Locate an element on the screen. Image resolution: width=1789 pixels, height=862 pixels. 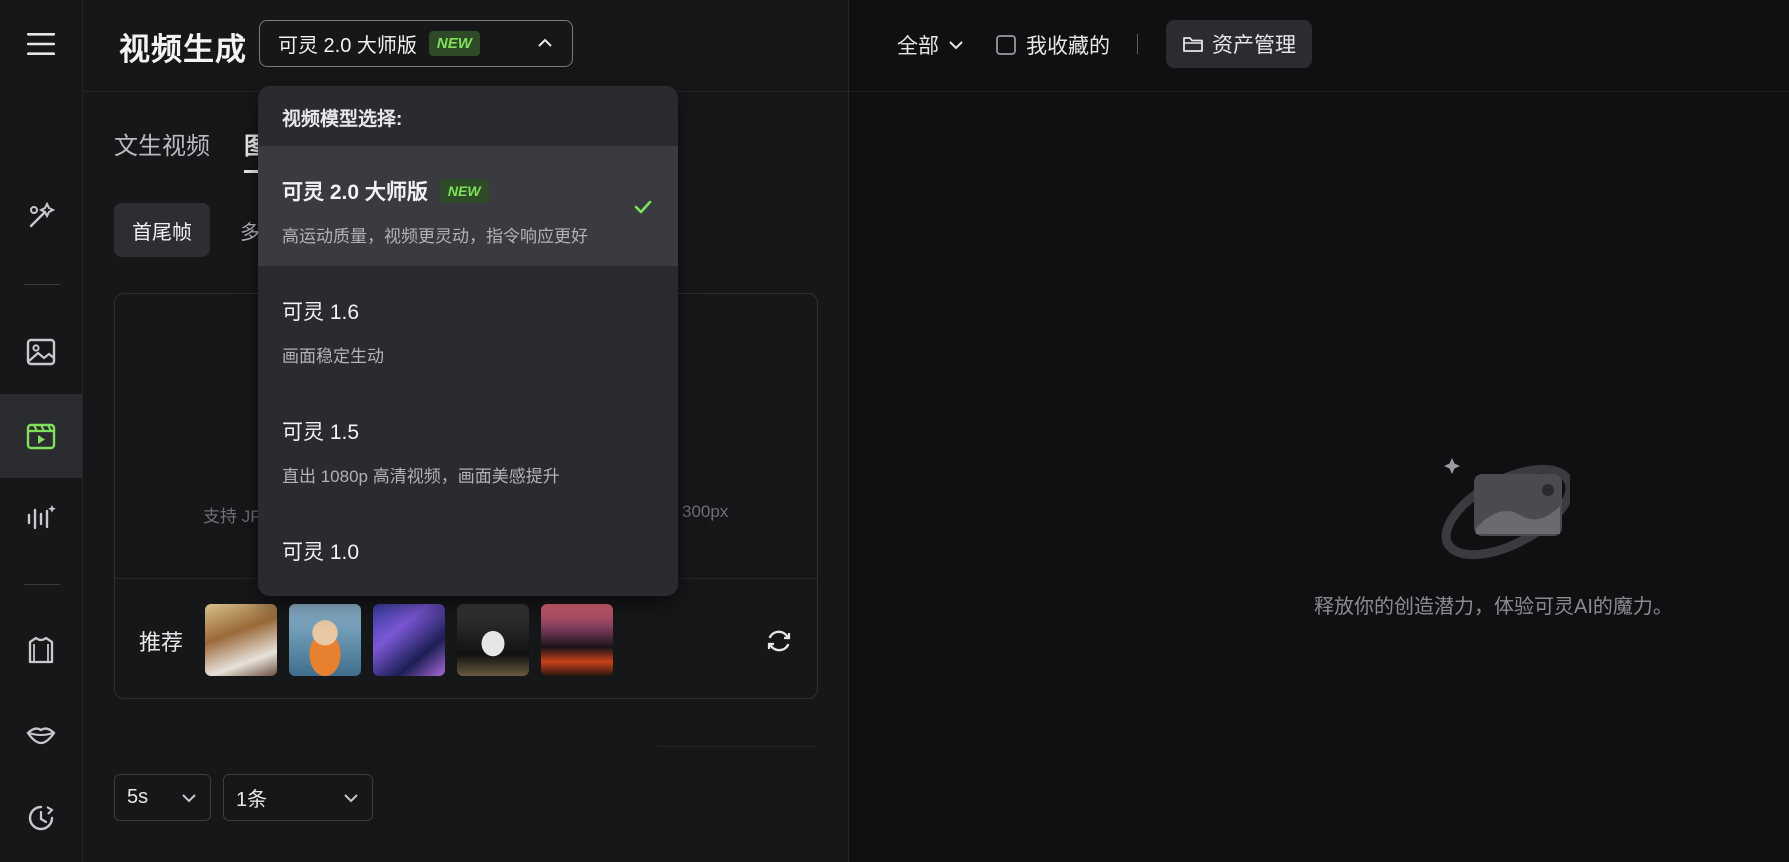
recommend-row: 推荐 is located at coordinates (466, 638).